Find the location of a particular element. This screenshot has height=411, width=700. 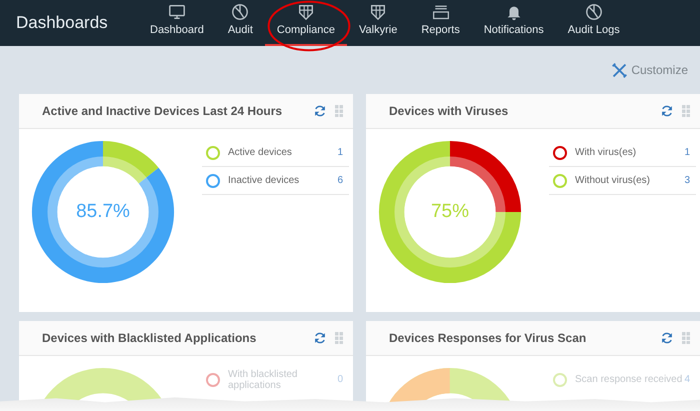

legend-count: 3 is located at coordinates (687, 180).